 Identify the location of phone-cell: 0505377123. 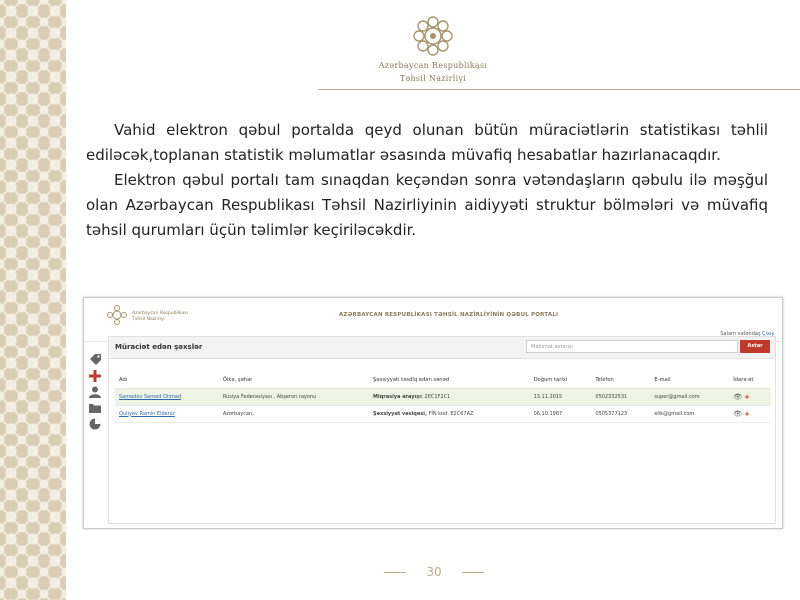
(621, 414).